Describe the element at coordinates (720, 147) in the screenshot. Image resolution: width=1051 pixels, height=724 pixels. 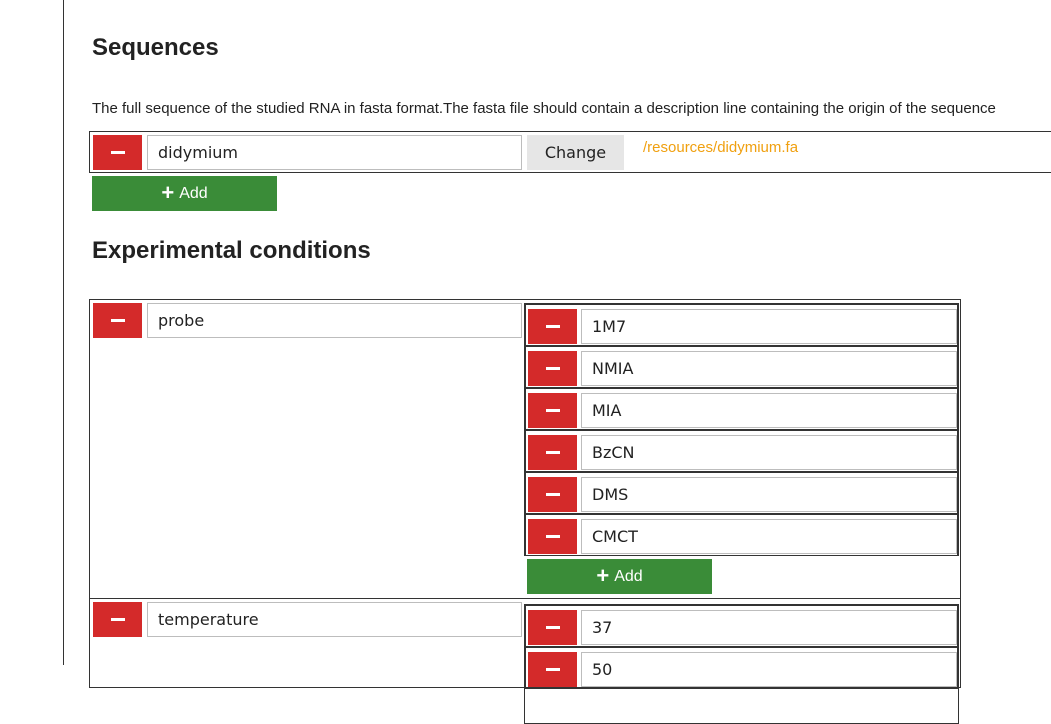
I see `sequence-file-link: /resources/didymium.fa` at that location.